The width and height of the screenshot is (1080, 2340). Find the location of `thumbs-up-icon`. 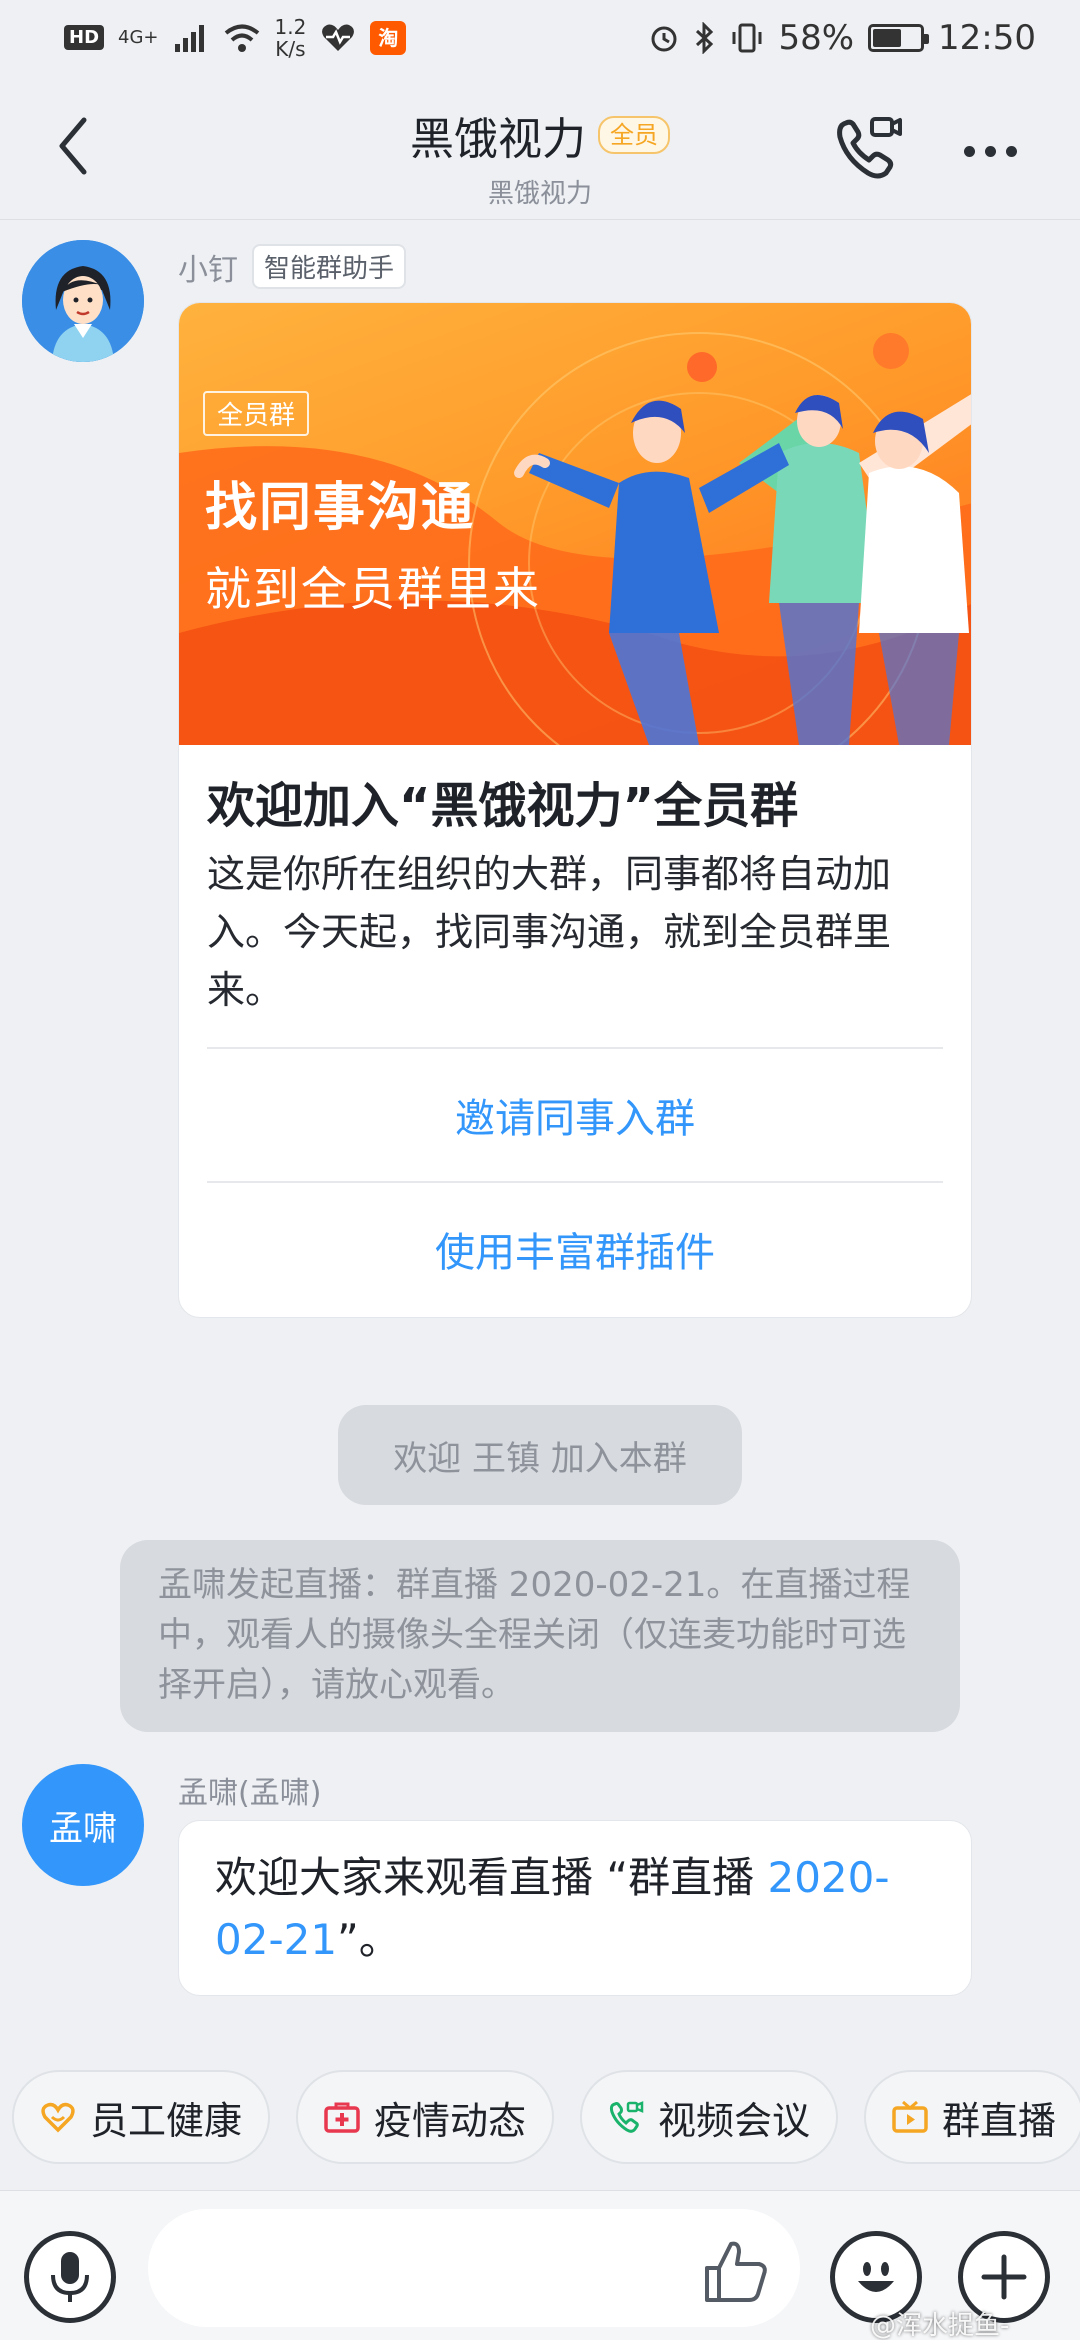

thumbs-up-icon is located at coordinates (736, 2271).